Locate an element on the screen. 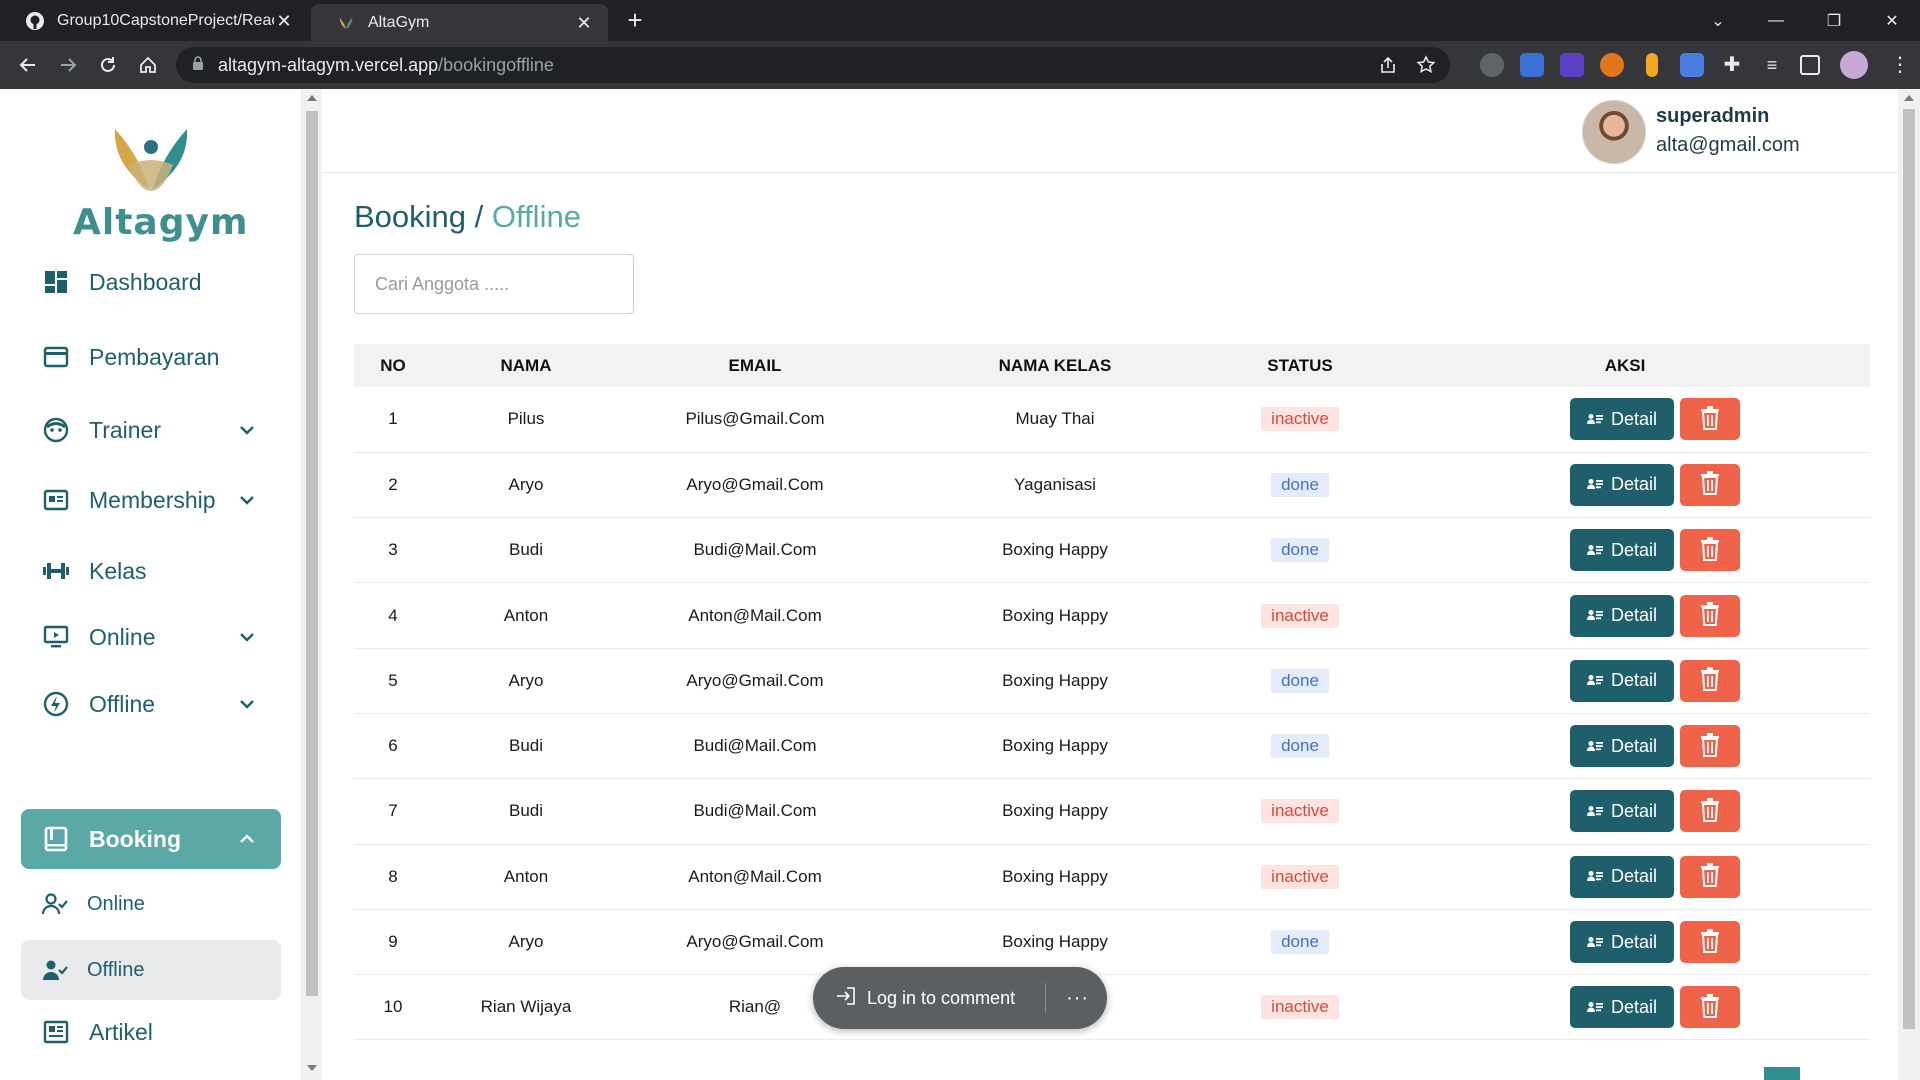 The height and width of the screenshot is (1080, 1920). back-icon is located at coordinates (28, 65).